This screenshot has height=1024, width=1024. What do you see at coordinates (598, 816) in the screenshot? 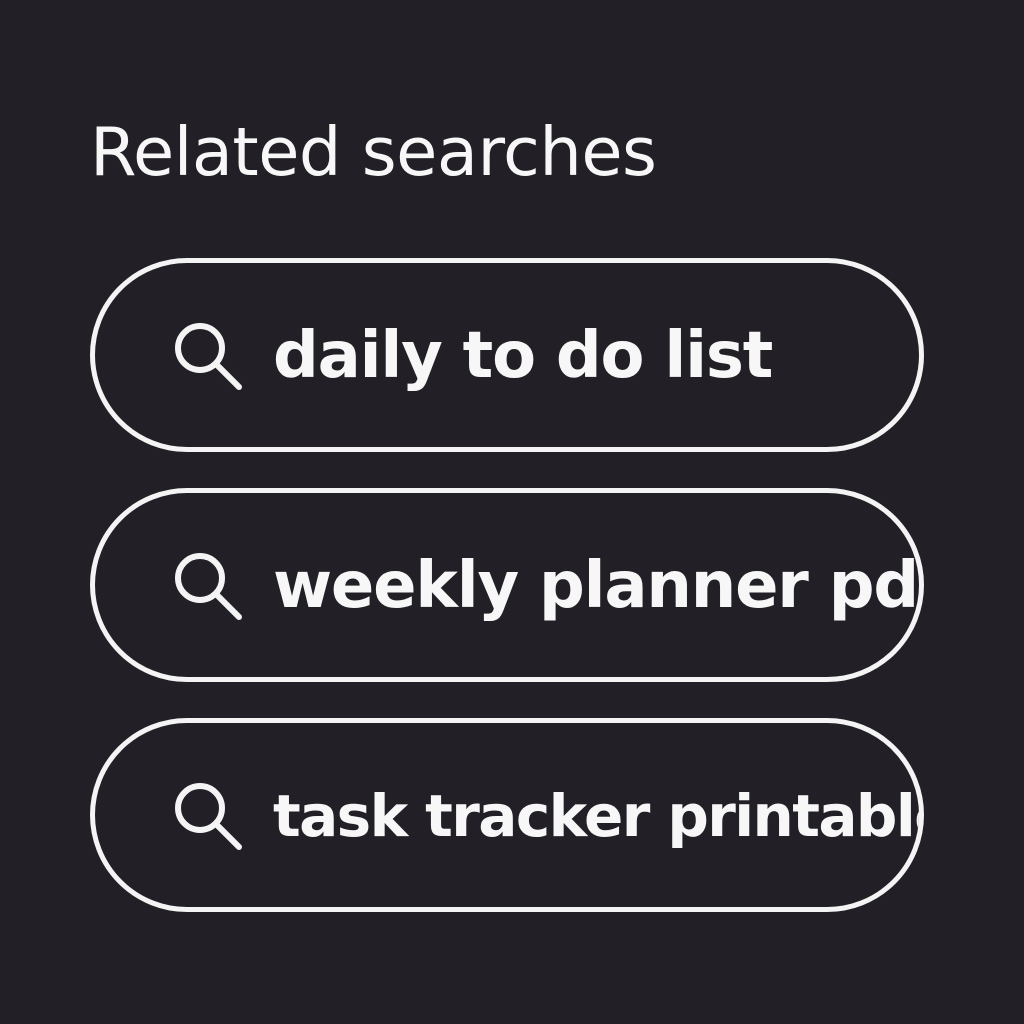
I see `related-search-label: task tracker printable` at bounding box center [598, 816].